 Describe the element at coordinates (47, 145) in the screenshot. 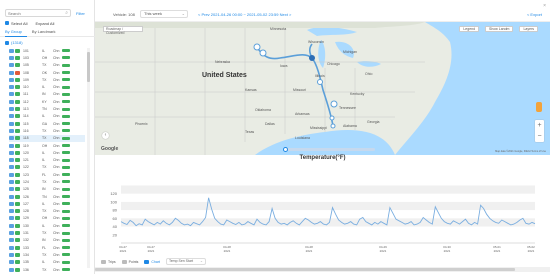

I see `vehicle-row: 119 OH Chn` at that location.